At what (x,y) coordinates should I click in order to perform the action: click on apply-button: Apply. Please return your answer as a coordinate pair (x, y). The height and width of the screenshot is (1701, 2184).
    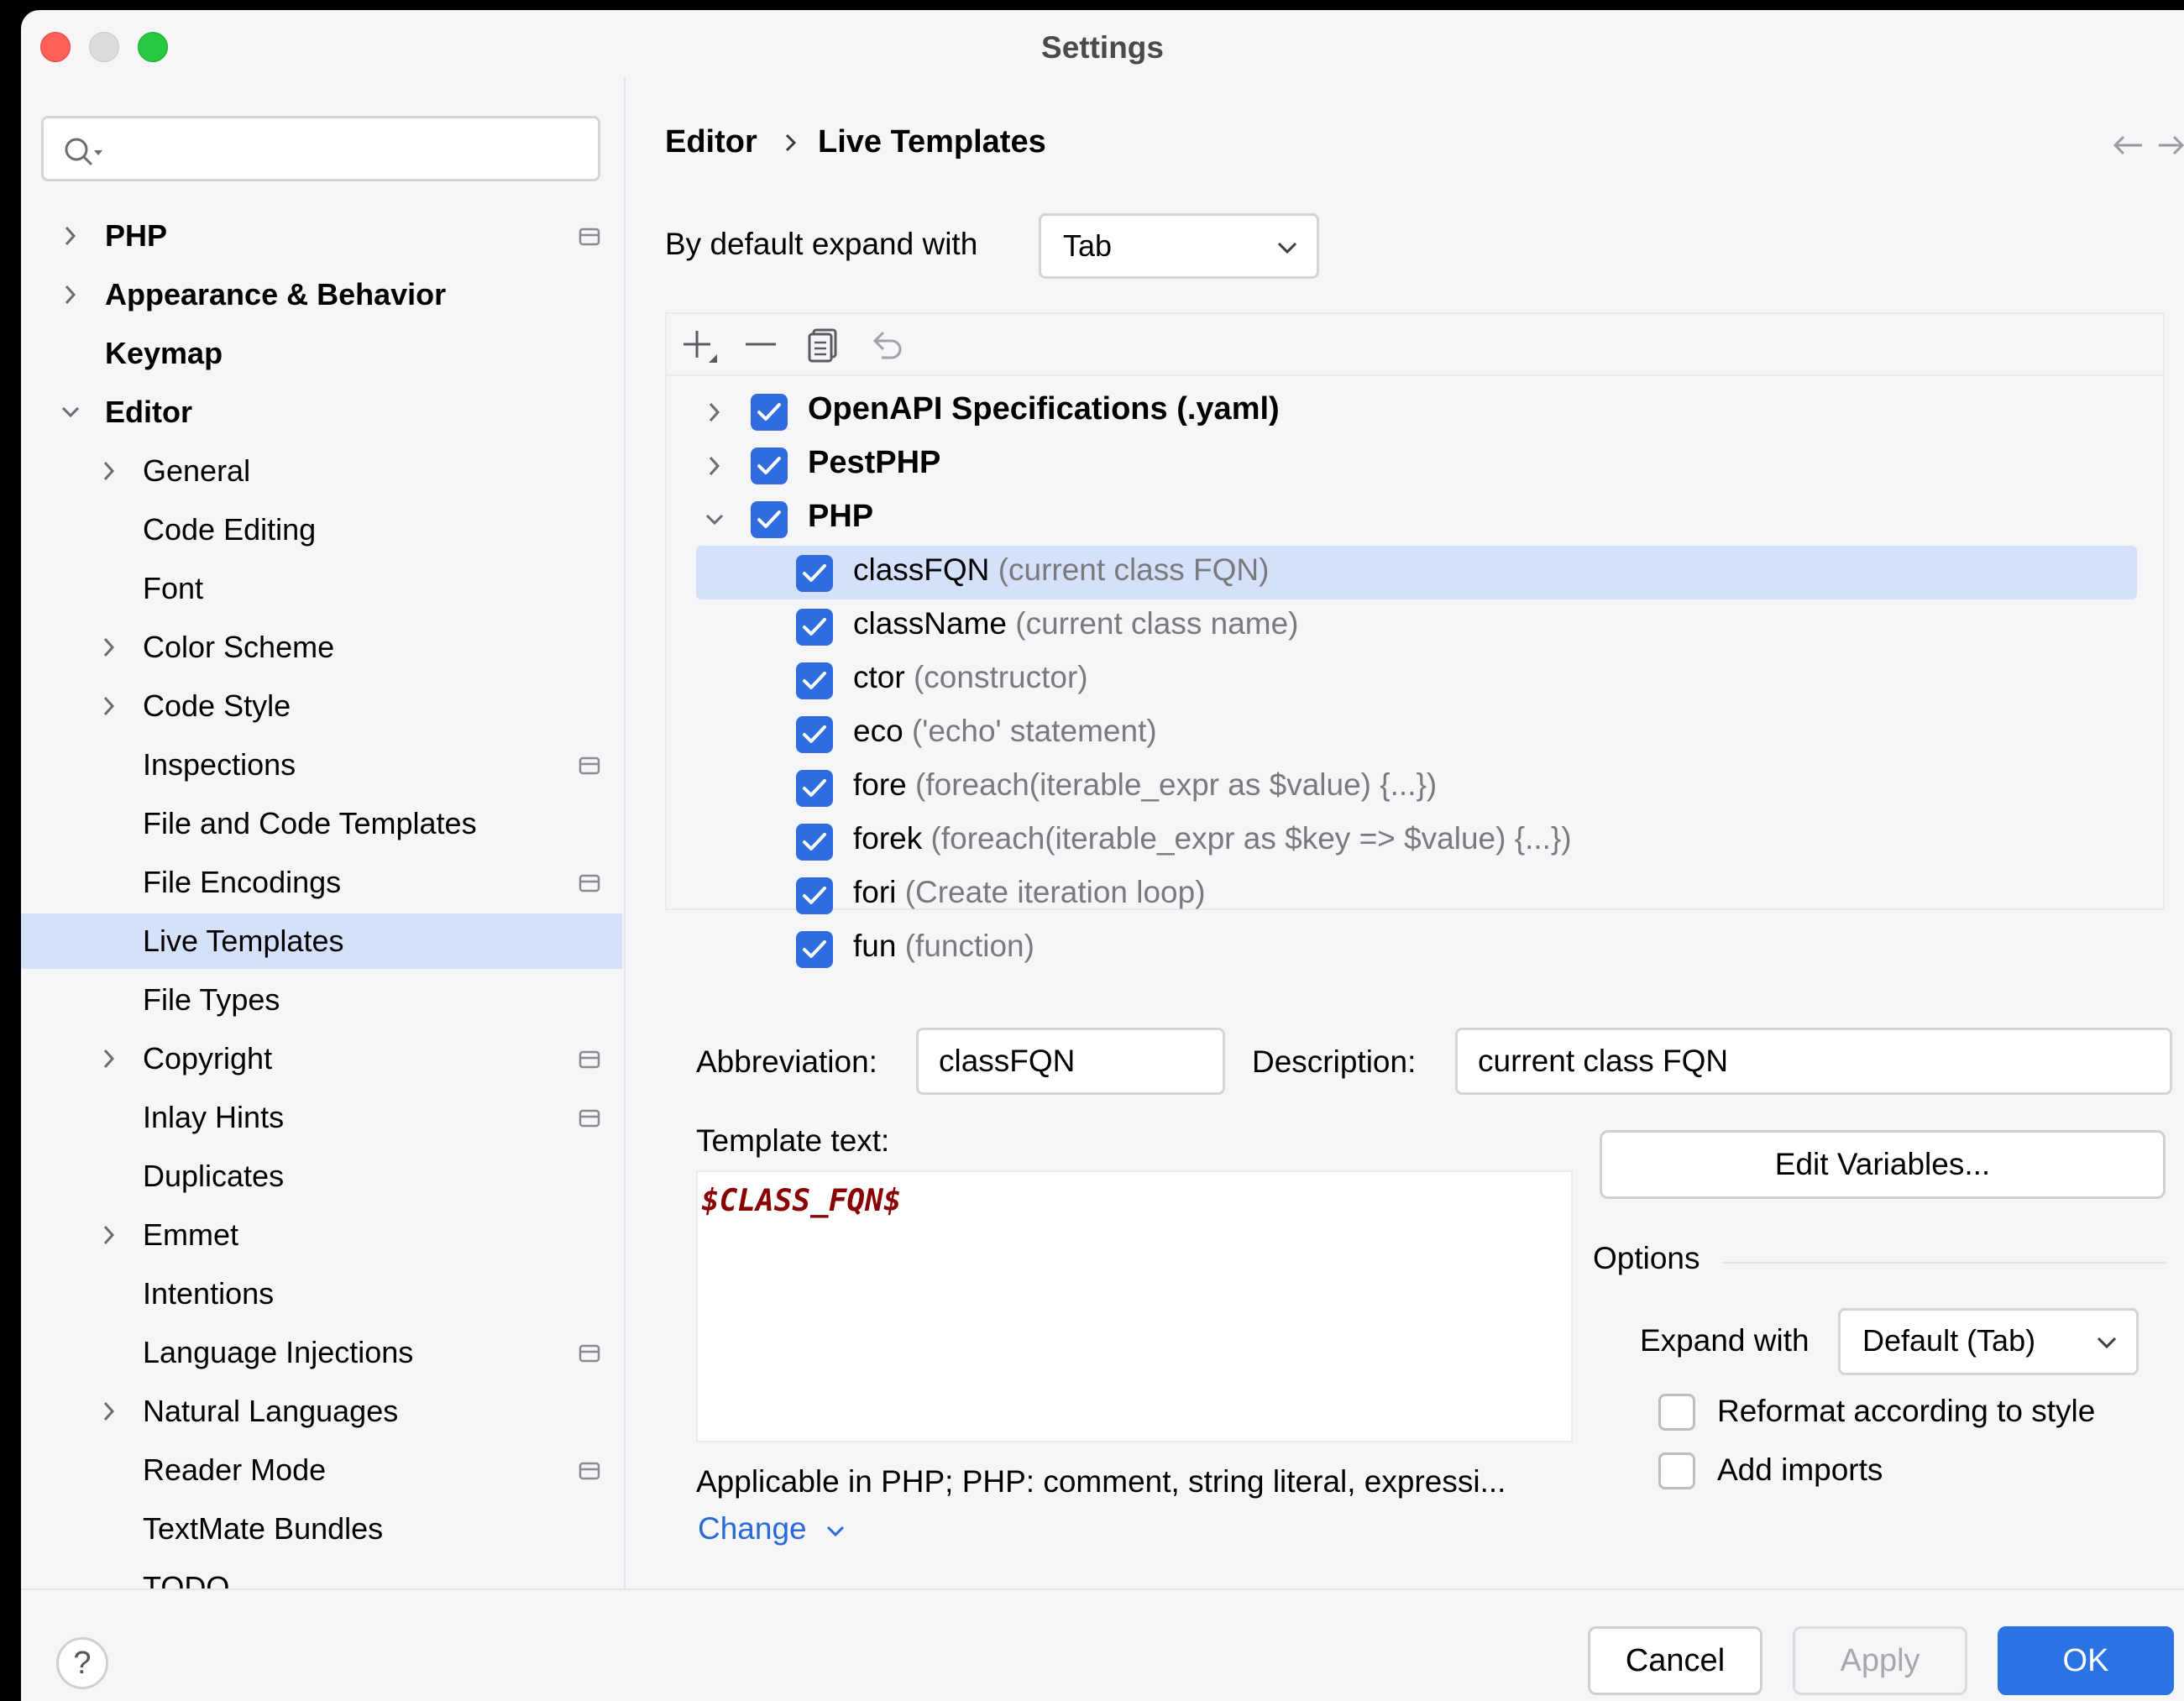
    Looking at the image, I should click on (1880, 1661).